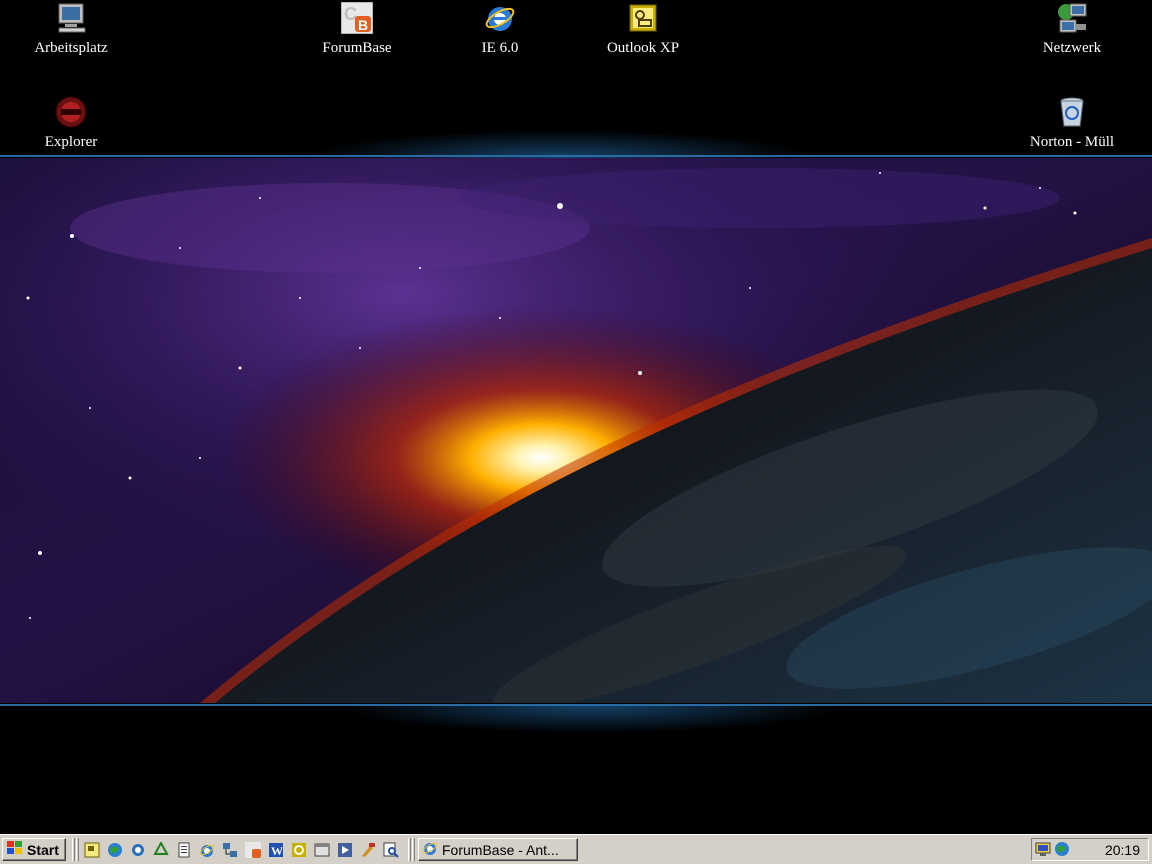 This screenshot has width=1152, height=864. I want to click on tray-monitor-icon, so click(1043, 851).